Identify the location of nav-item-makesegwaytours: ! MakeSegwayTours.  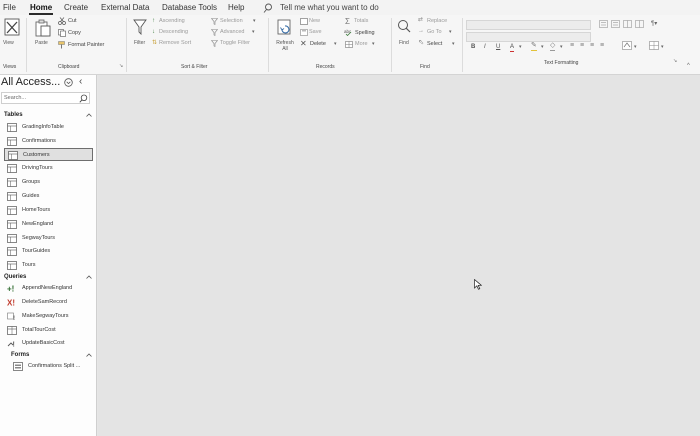
(48, 316).